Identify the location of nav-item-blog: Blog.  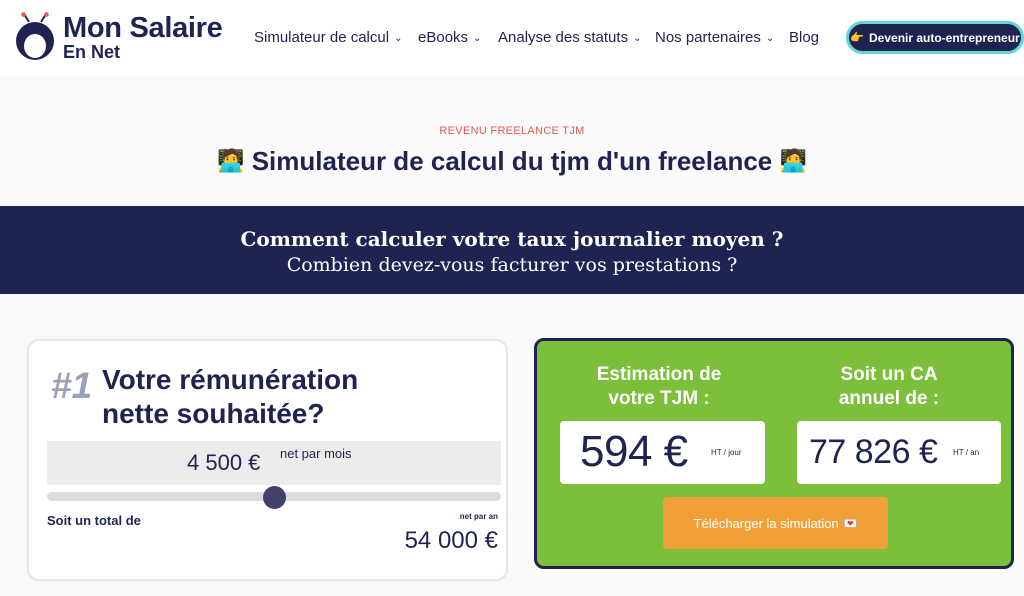
(809, 37).